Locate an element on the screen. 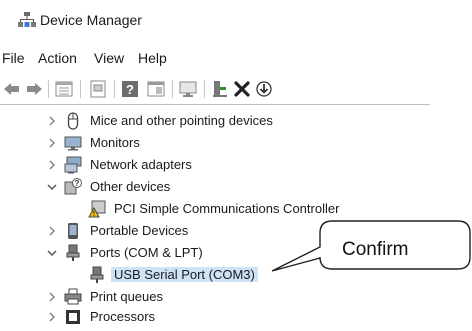 Image resolution: width=472 pixels, height=331 pixels. update-driver-icon is located at coordinates (220, 89).